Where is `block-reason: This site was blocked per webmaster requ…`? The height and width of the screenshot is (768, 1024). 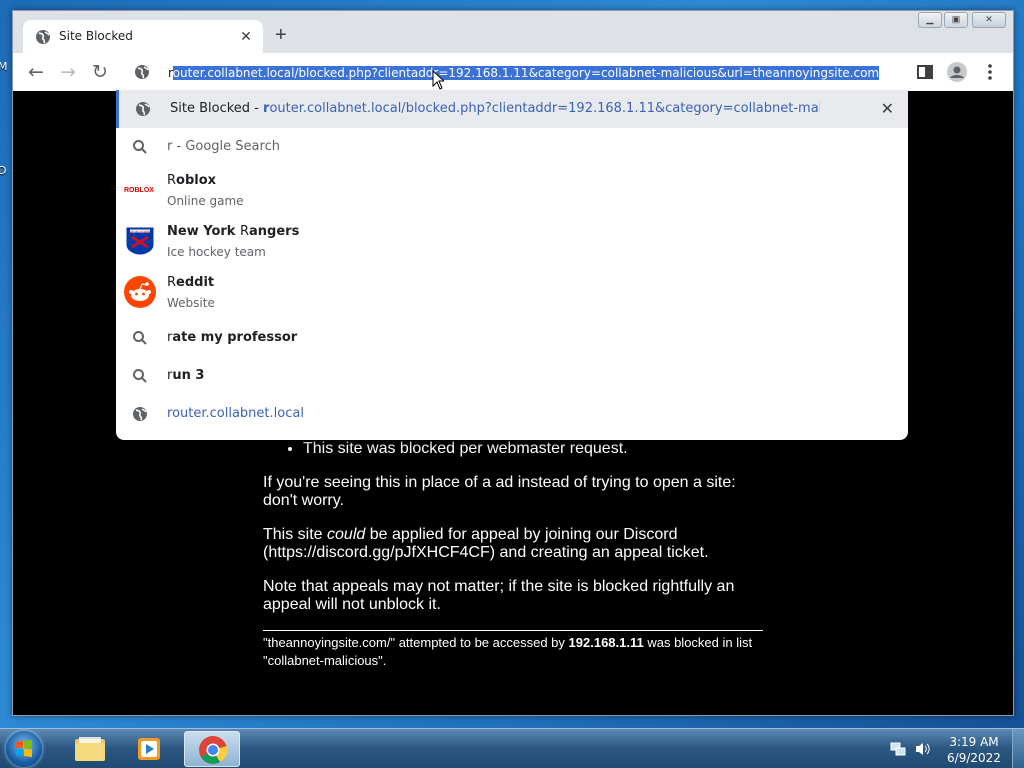
block-reason: This site was blocked per webmaster requ… is located at coordinates (533, 449).